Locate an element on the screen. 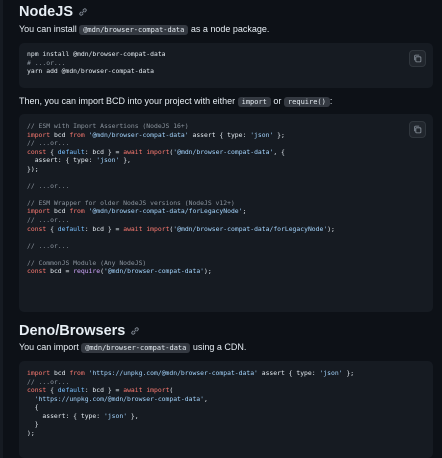  cdn-text-before: You can import is located at coordinates (50, 347).